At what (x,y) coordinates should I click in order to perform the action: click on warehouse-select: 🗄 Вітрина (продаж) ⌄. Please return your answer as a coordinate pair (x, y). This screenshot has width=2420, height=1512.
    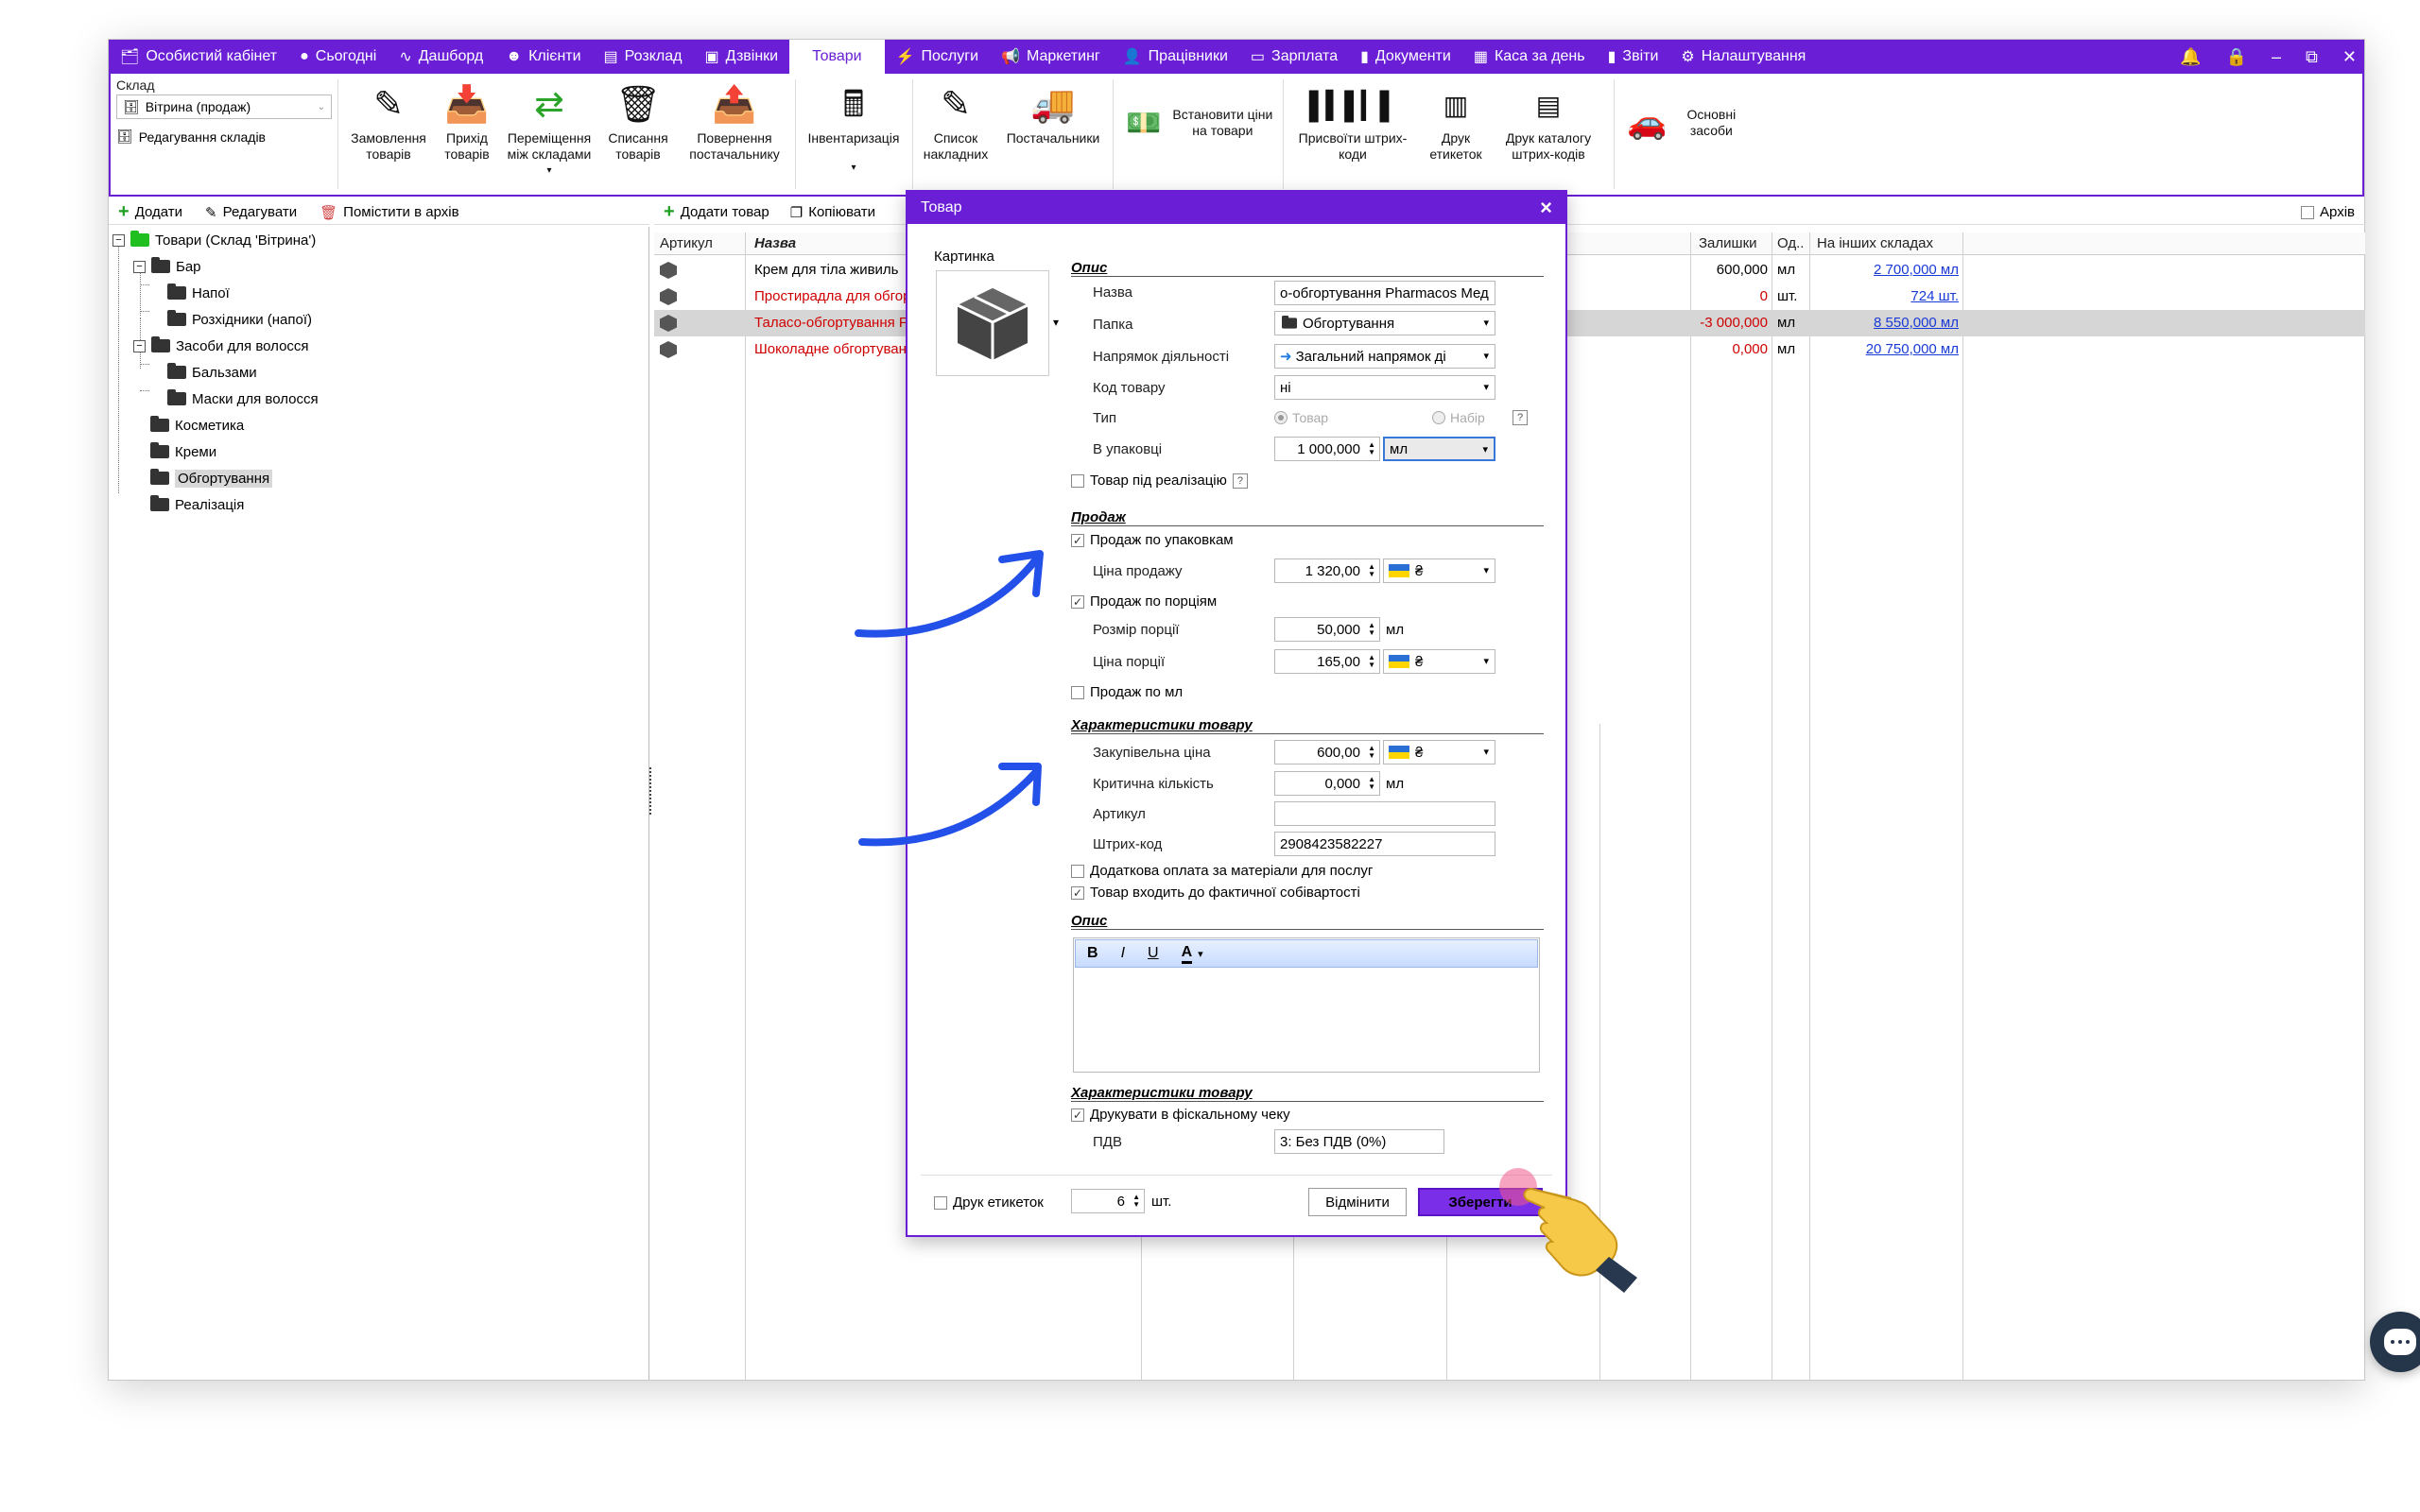
    Looking at the image, I should click on (224, 106).